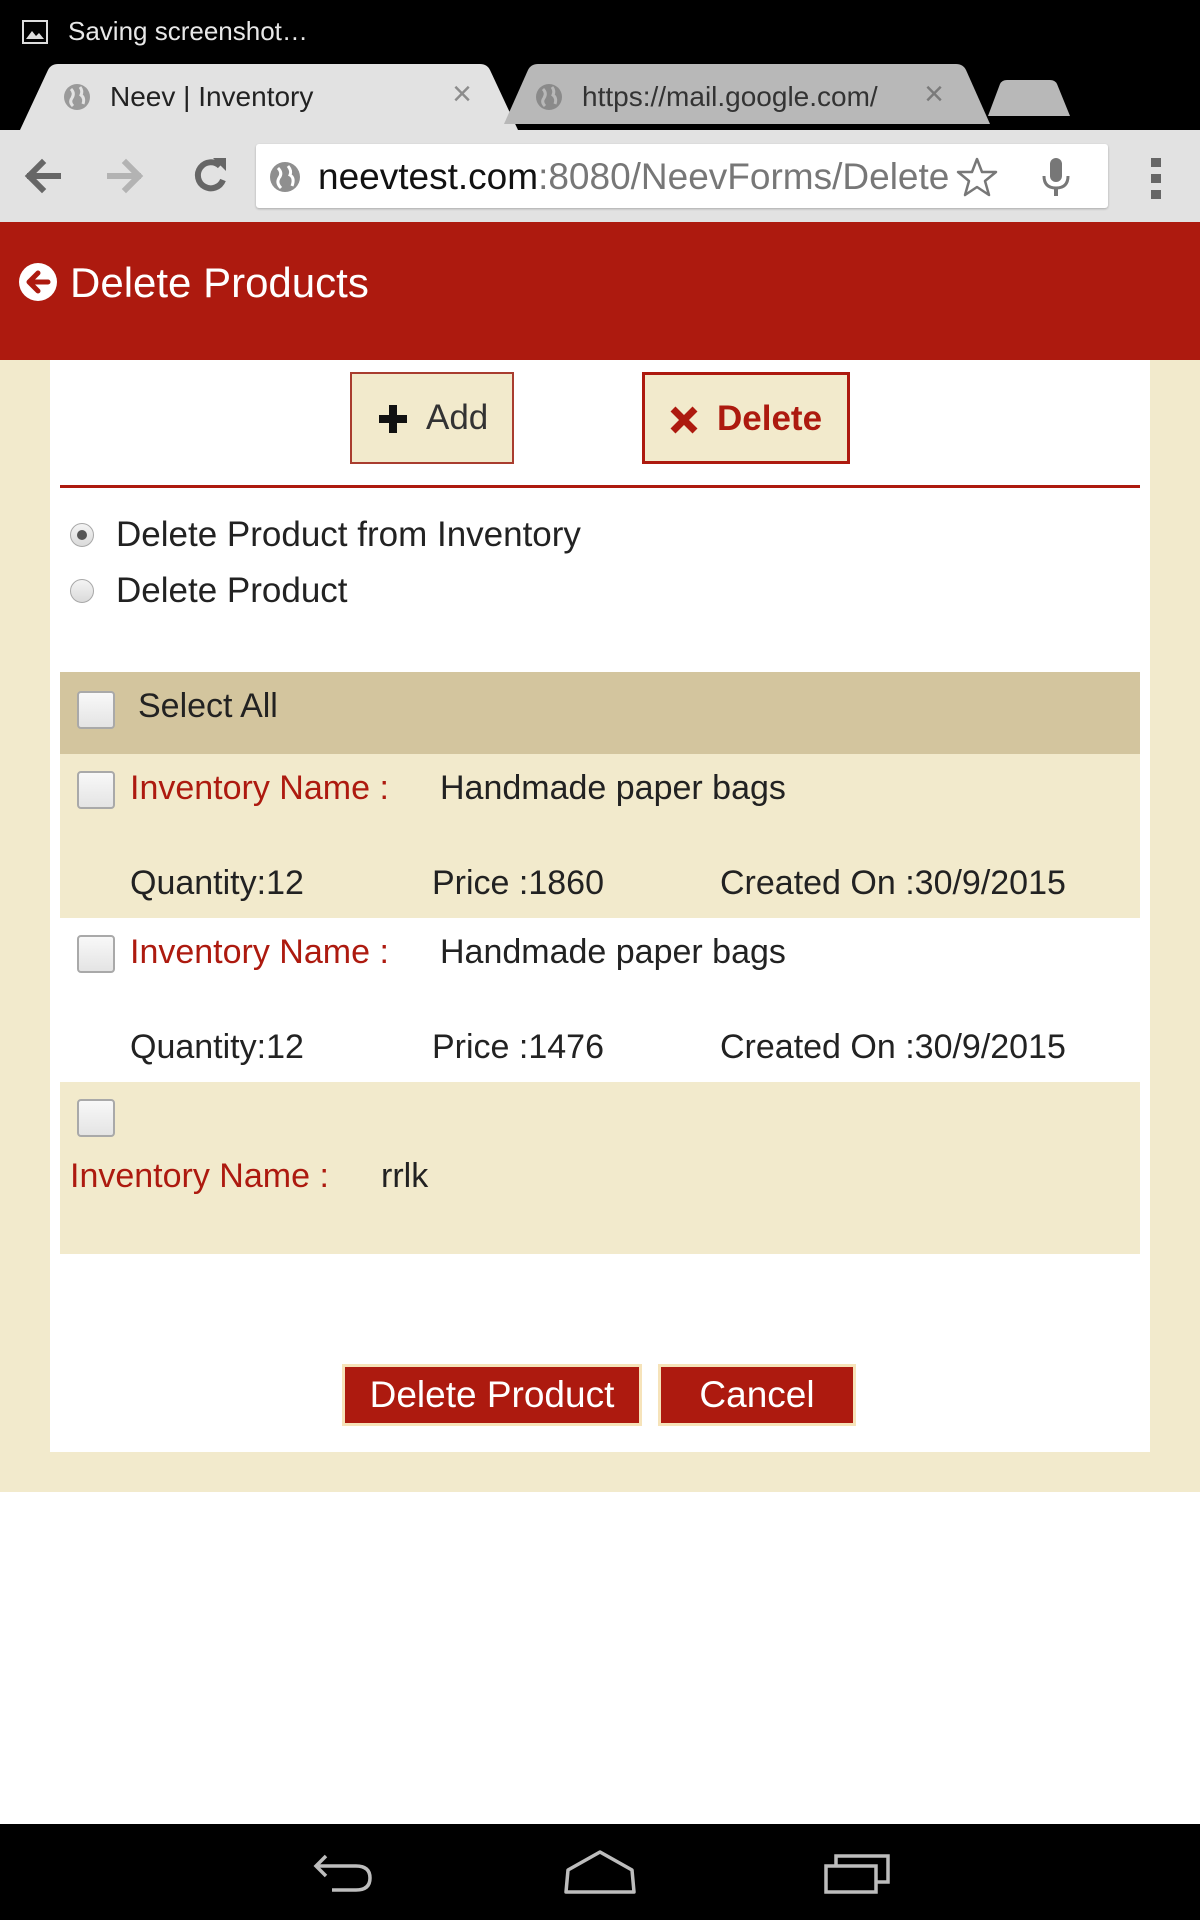 Image resolution: width=1200 pixels, height=1920 pixels. I want to click on back-arrow-icon, so click(42, 176).